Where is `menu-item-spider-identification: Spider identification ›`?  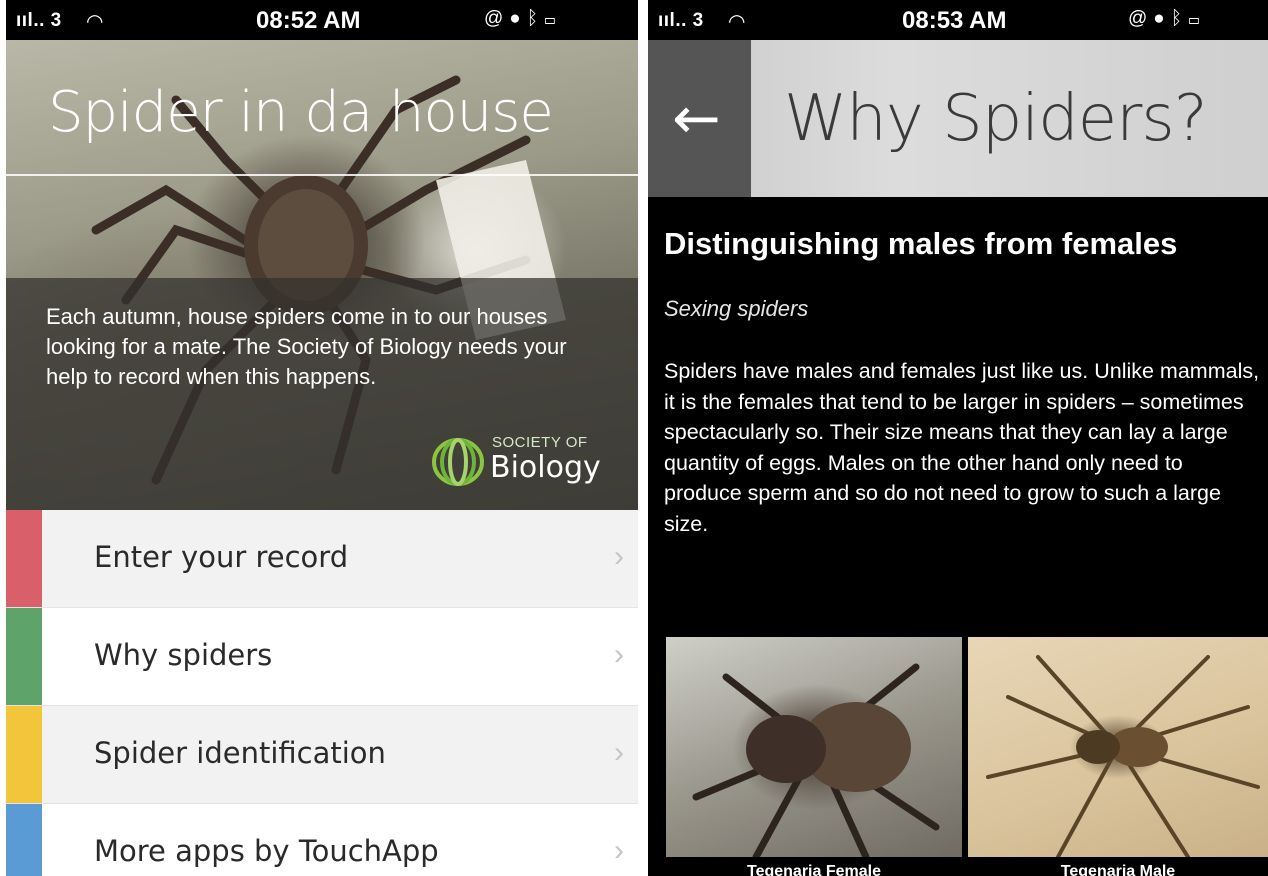
menu-item-spider-identification: Spider identification › is located at coordinates (322, 755).